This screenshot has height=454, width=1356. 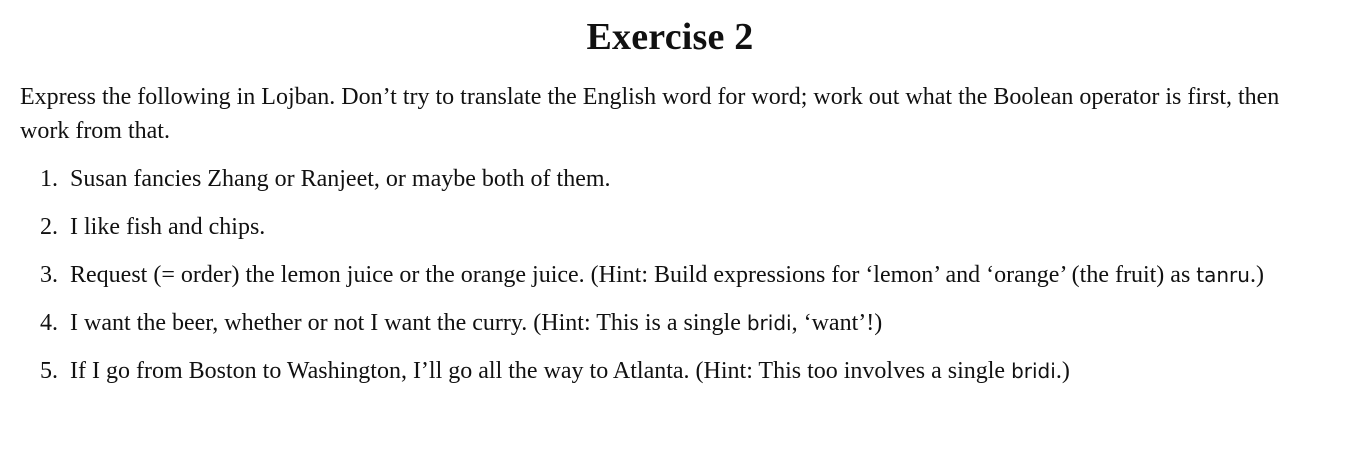 What do you see at coordinates (49, 179) in the screenshot?
I see `item-number: 1.` at bounding box center [49, 179].